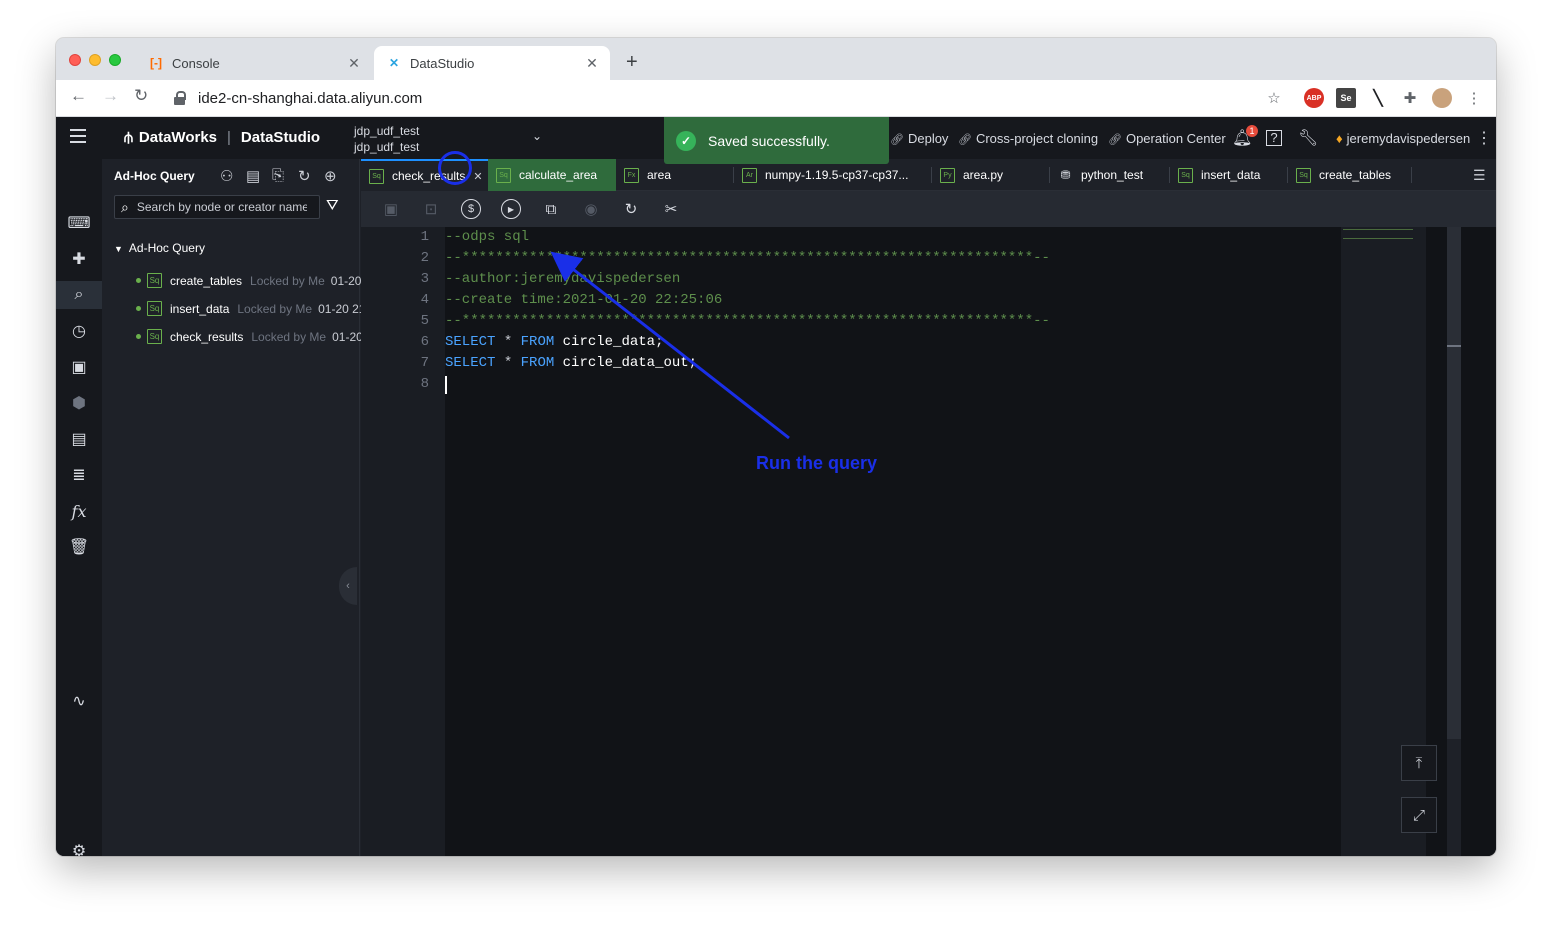  I want to click on chevron-down-icon: ▼, so click(118, 249).